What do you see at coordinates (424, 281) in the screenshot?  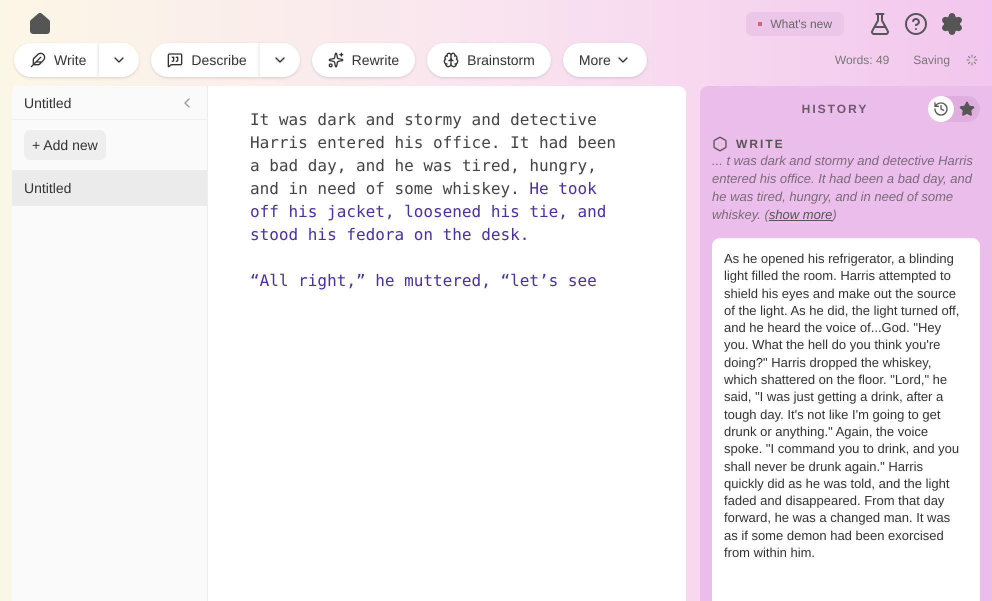 I see `story-paragraph: “All right,” he muttered, “let’s see` at bounding box center [424, 281].